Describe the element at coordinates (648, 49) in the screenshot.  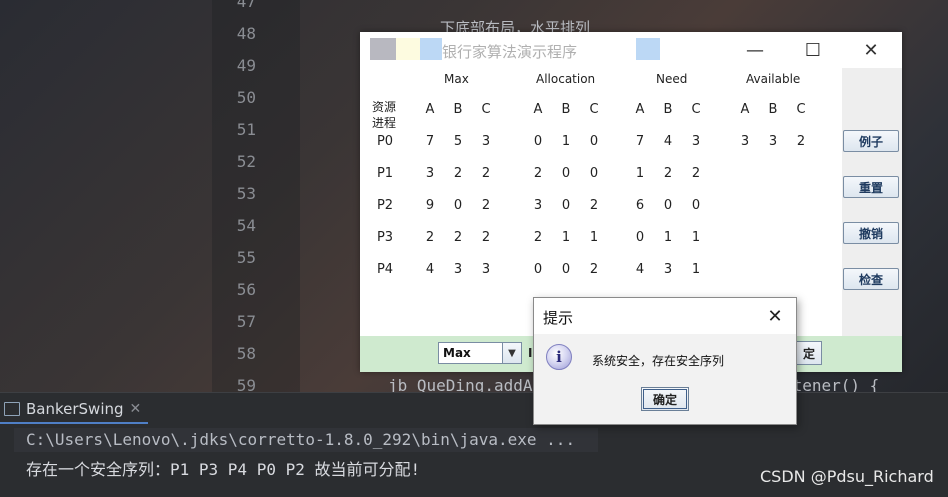
I see `title-highlight` at that location.